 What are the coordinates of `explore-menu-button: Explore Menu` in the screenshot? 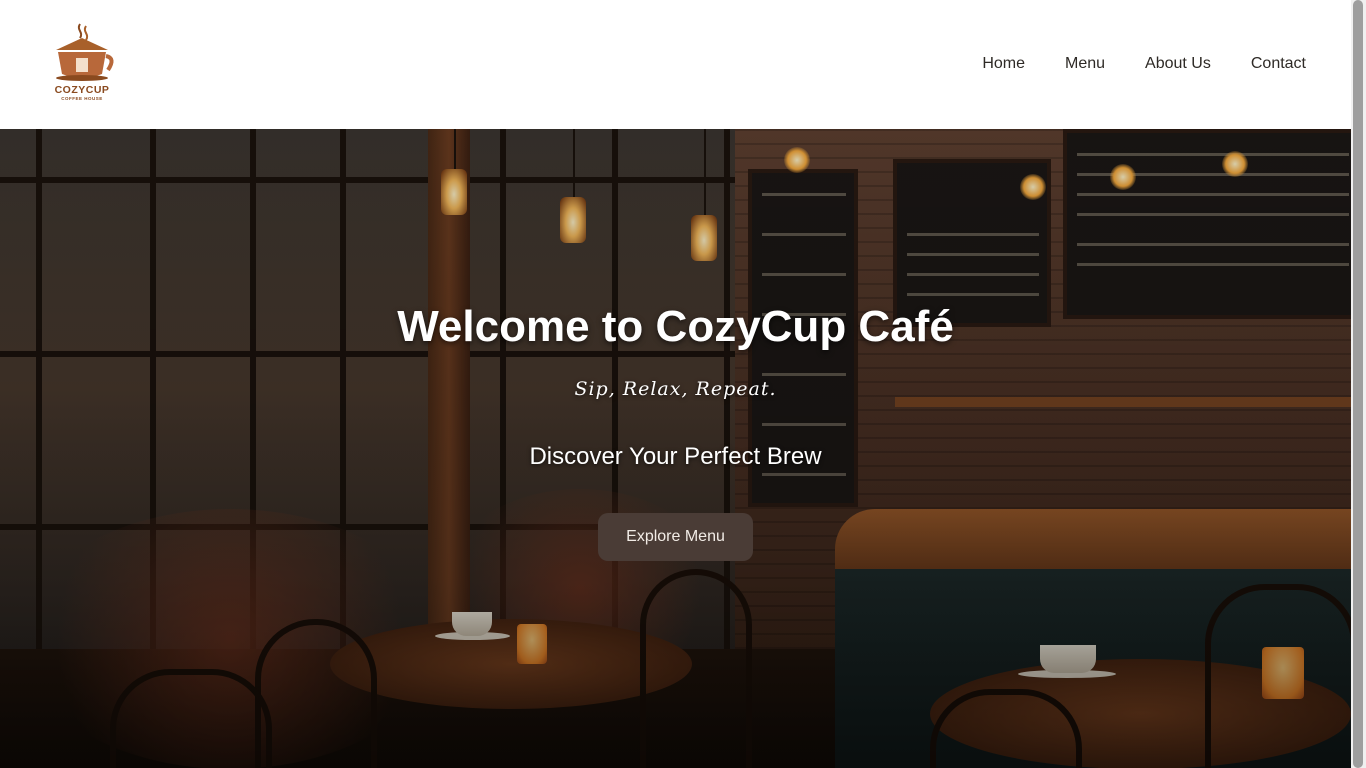 It's located at (675, 537).